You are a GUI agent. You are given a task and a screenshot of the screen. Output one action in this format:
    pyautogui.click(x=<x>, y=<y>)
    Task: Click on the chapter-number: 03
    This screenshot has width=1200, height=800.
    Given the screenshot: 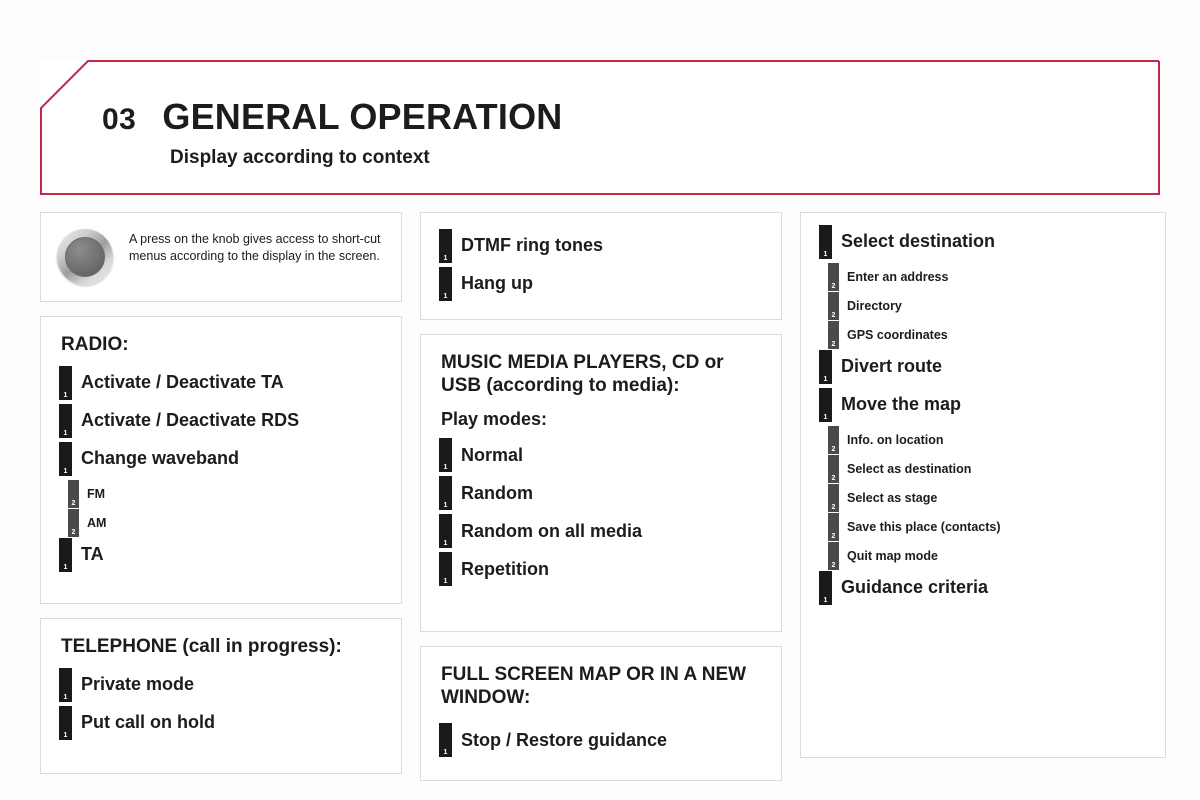 What is the action you would take?
    pyautogui.click(x=119, y=119)
    